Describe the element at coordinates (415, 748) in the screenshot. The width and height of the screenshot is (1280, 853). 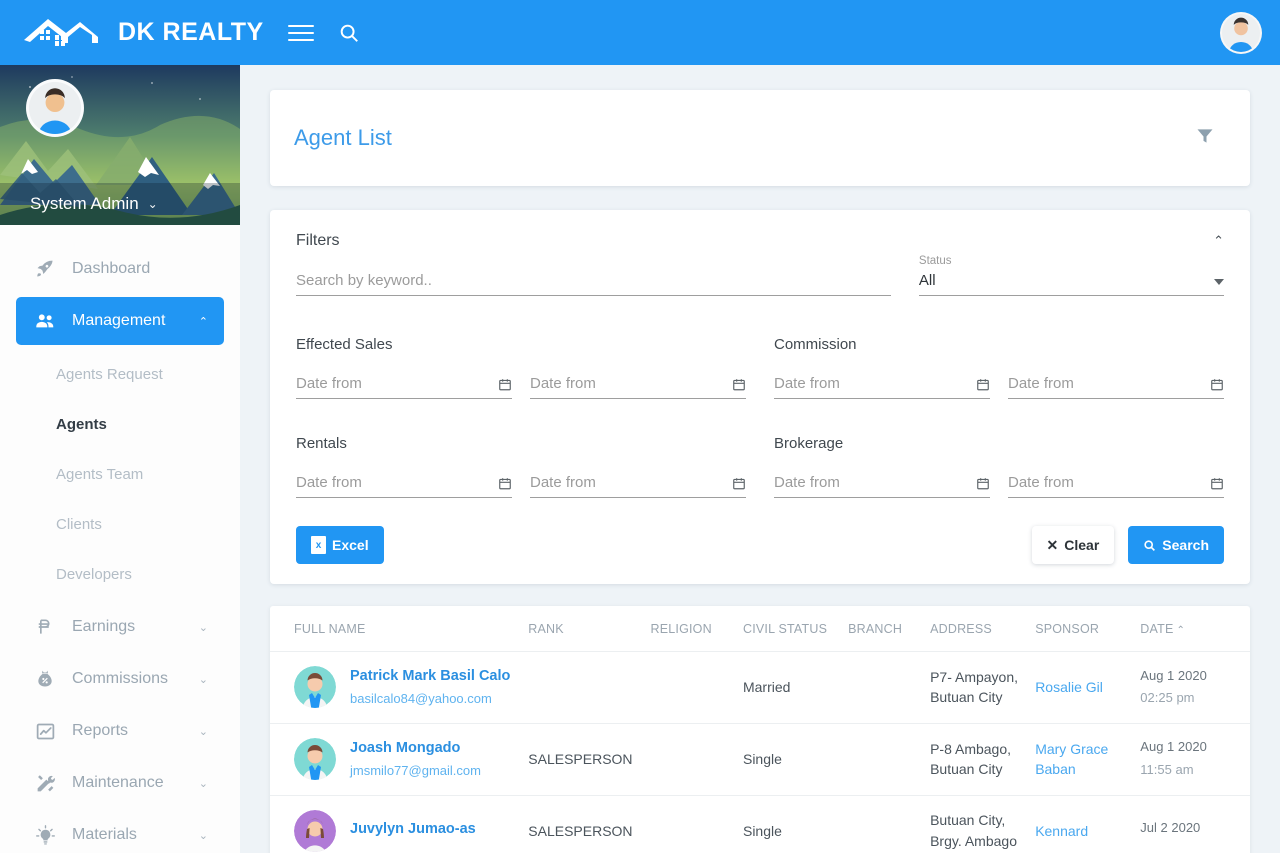
I see `agent-name-link: Joash Mongado` at that location.